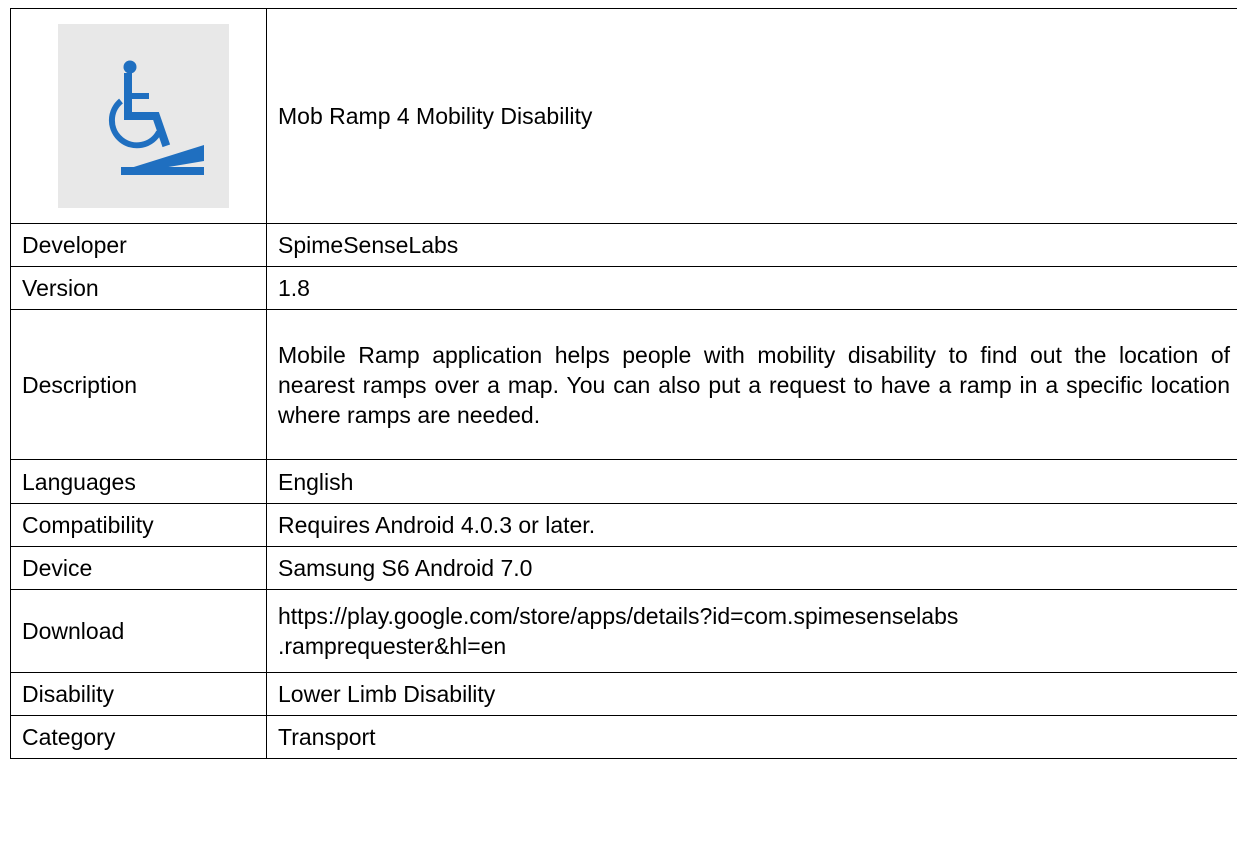  Describe the element at coordinates (751, 694) in the screenshot. I see `disability-value: Lower Limb Disability` at that location.